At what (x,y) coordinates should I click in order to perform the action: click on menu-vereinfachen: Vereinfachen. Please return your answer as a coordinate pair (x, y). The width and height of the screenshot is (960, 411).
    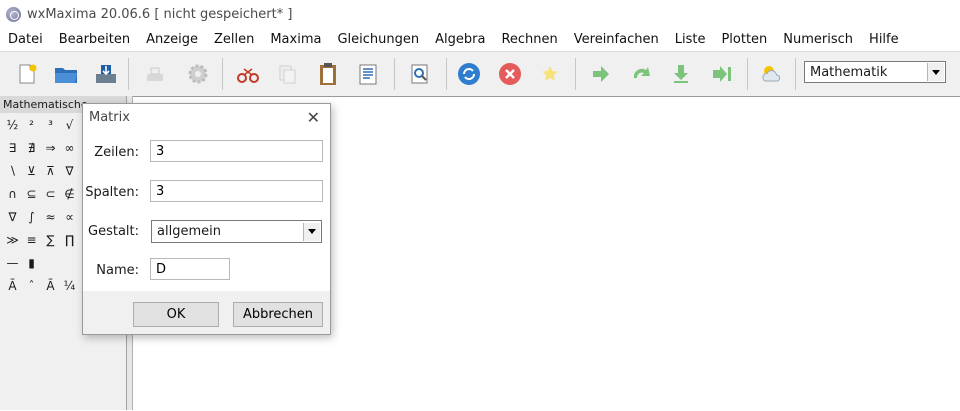
    Looking at the image, I should click on (616, 39).